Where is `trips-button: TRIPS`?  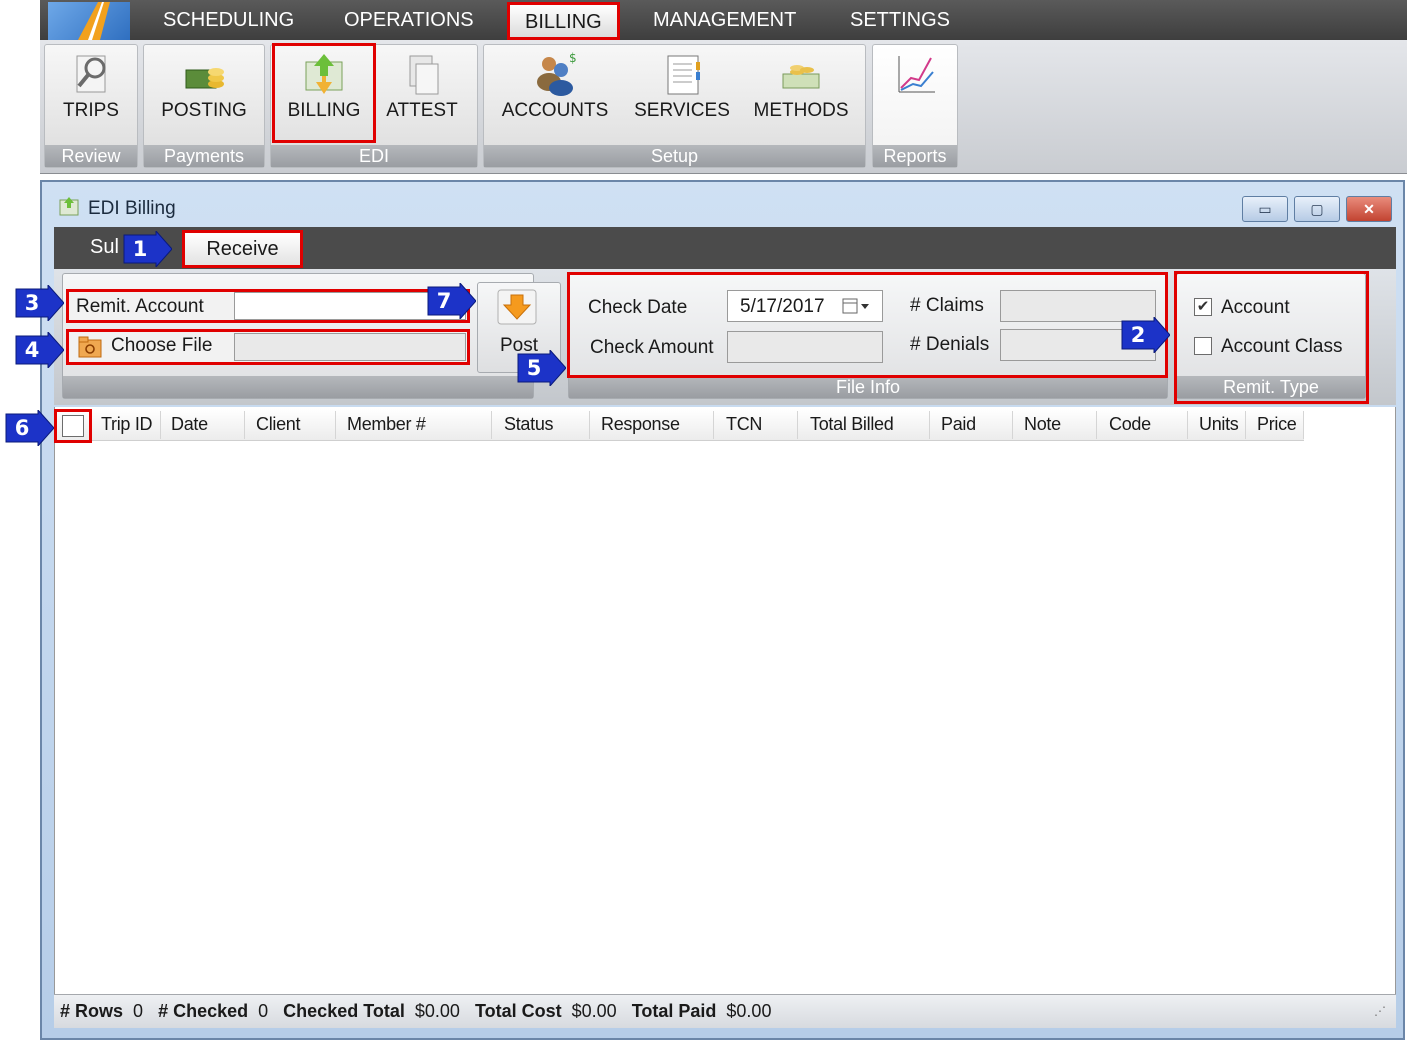 trips-button: TRIPS is located at coordinates (91, 95).